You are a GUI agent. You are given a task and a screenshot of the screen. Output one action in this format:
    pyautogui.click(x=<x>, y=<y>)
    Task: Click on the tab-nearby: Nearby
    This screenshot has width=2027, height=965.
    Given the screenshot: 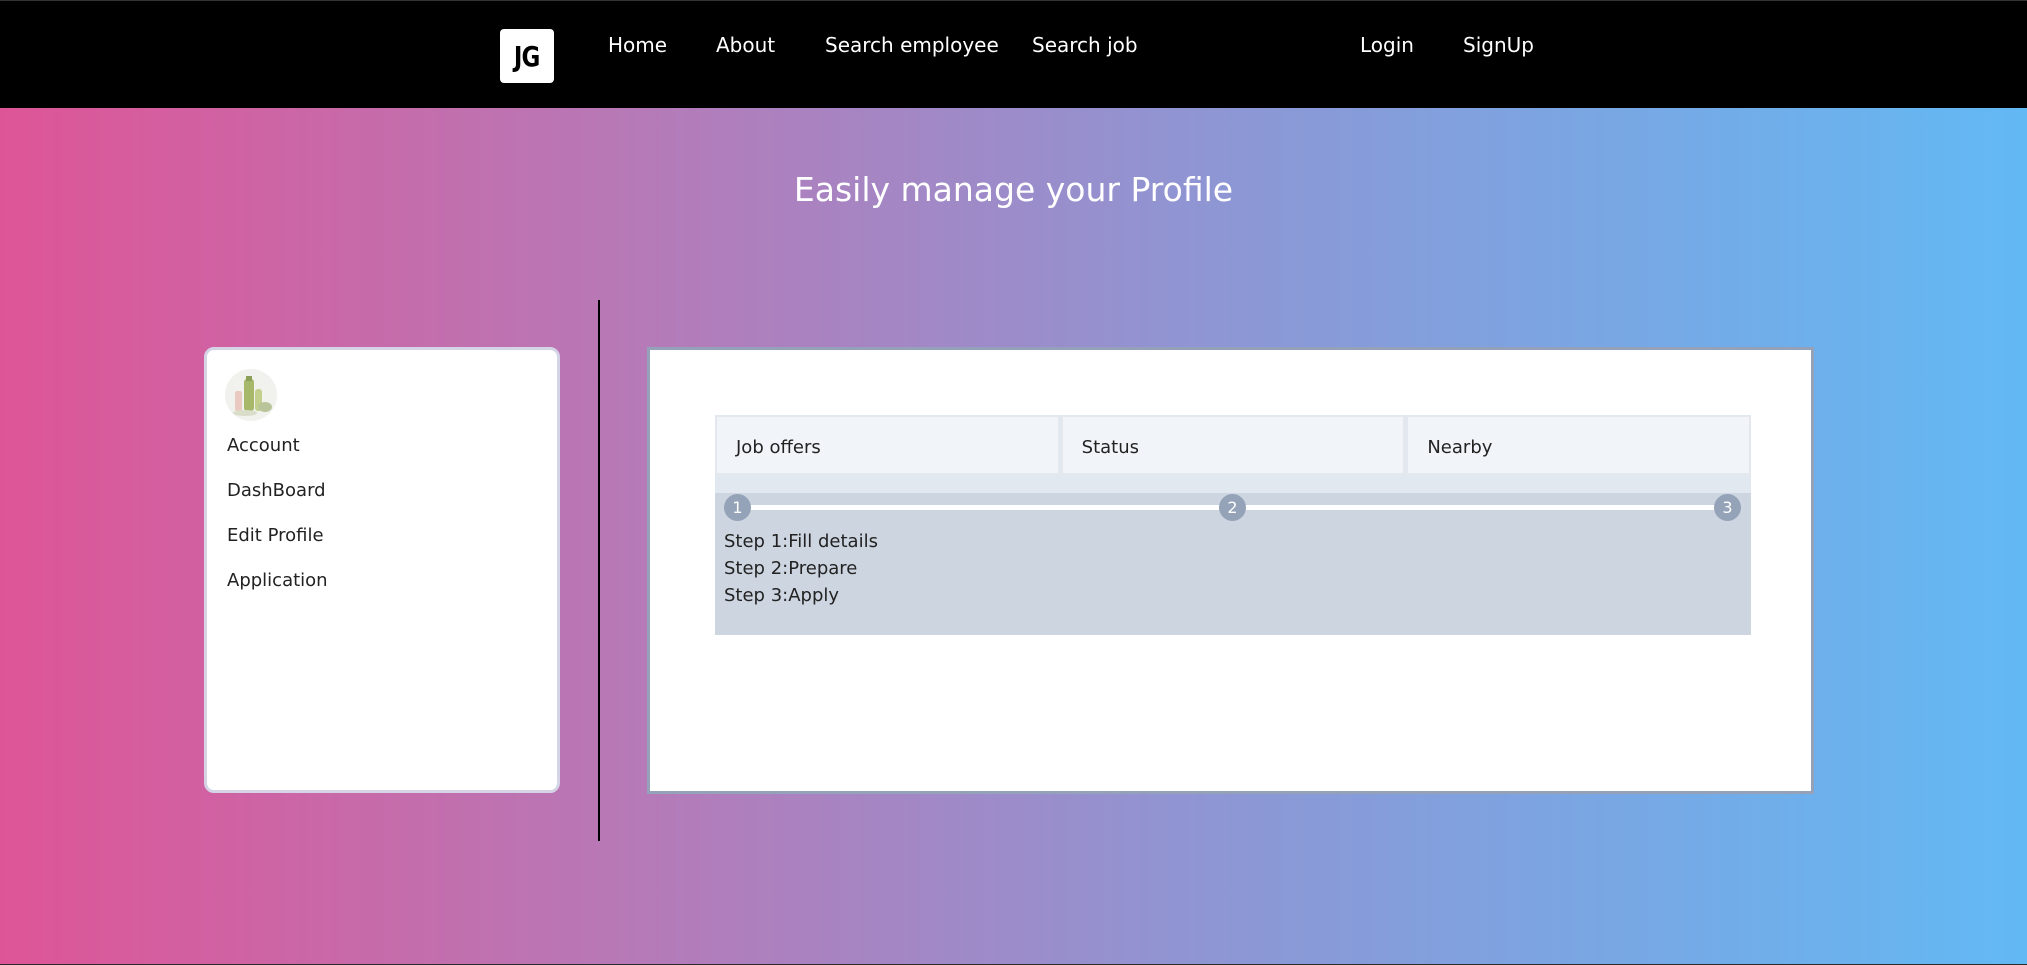 What is the action you would take?
    pyautogui.click(x=1579, y=445)
    